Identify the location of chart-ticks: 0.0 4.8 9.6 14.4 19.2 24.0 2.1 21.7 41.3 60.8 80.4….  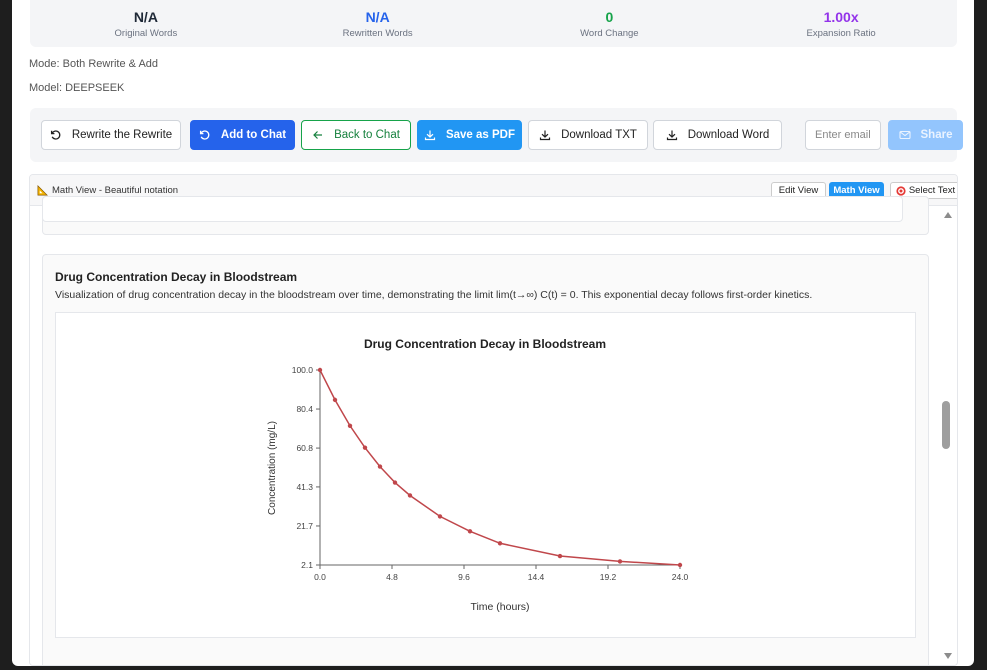
(490, 473).